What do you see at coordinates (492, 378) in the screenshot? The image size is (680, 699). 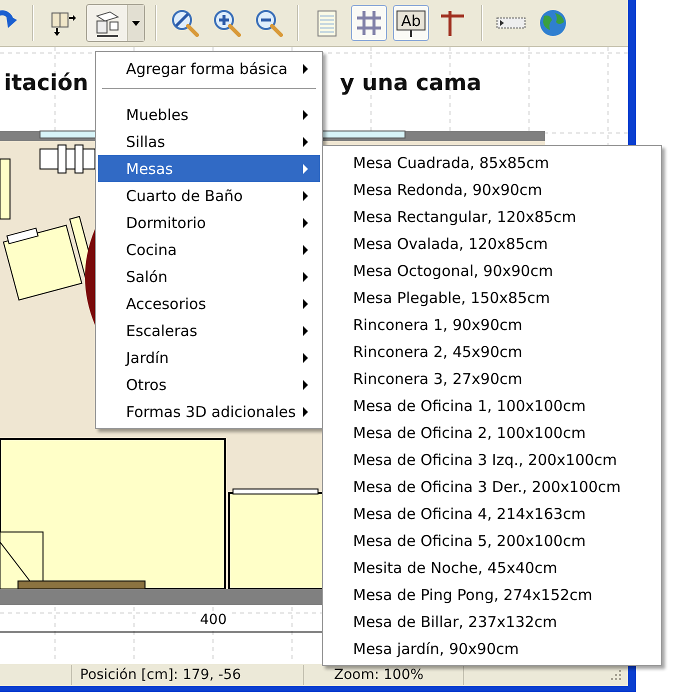 I see `menu-item: Rinconera 3, 27x90cm` at bounding box center [492, 378].